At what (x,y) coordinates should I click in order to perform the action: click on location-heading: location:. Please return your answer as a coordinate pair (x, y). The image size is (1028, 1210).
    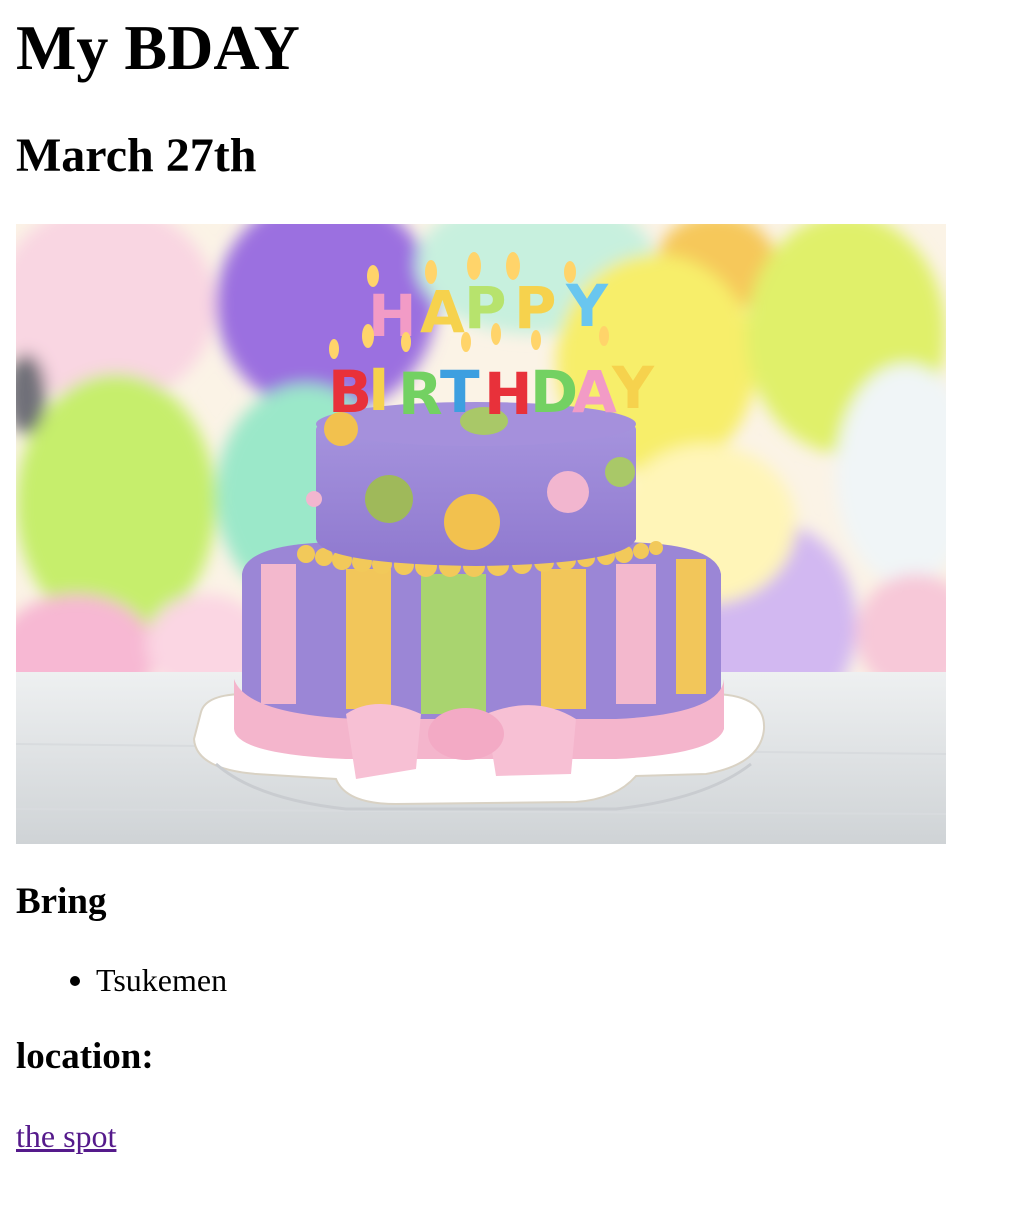
    Looking at the image, I should click on (85, 1056).